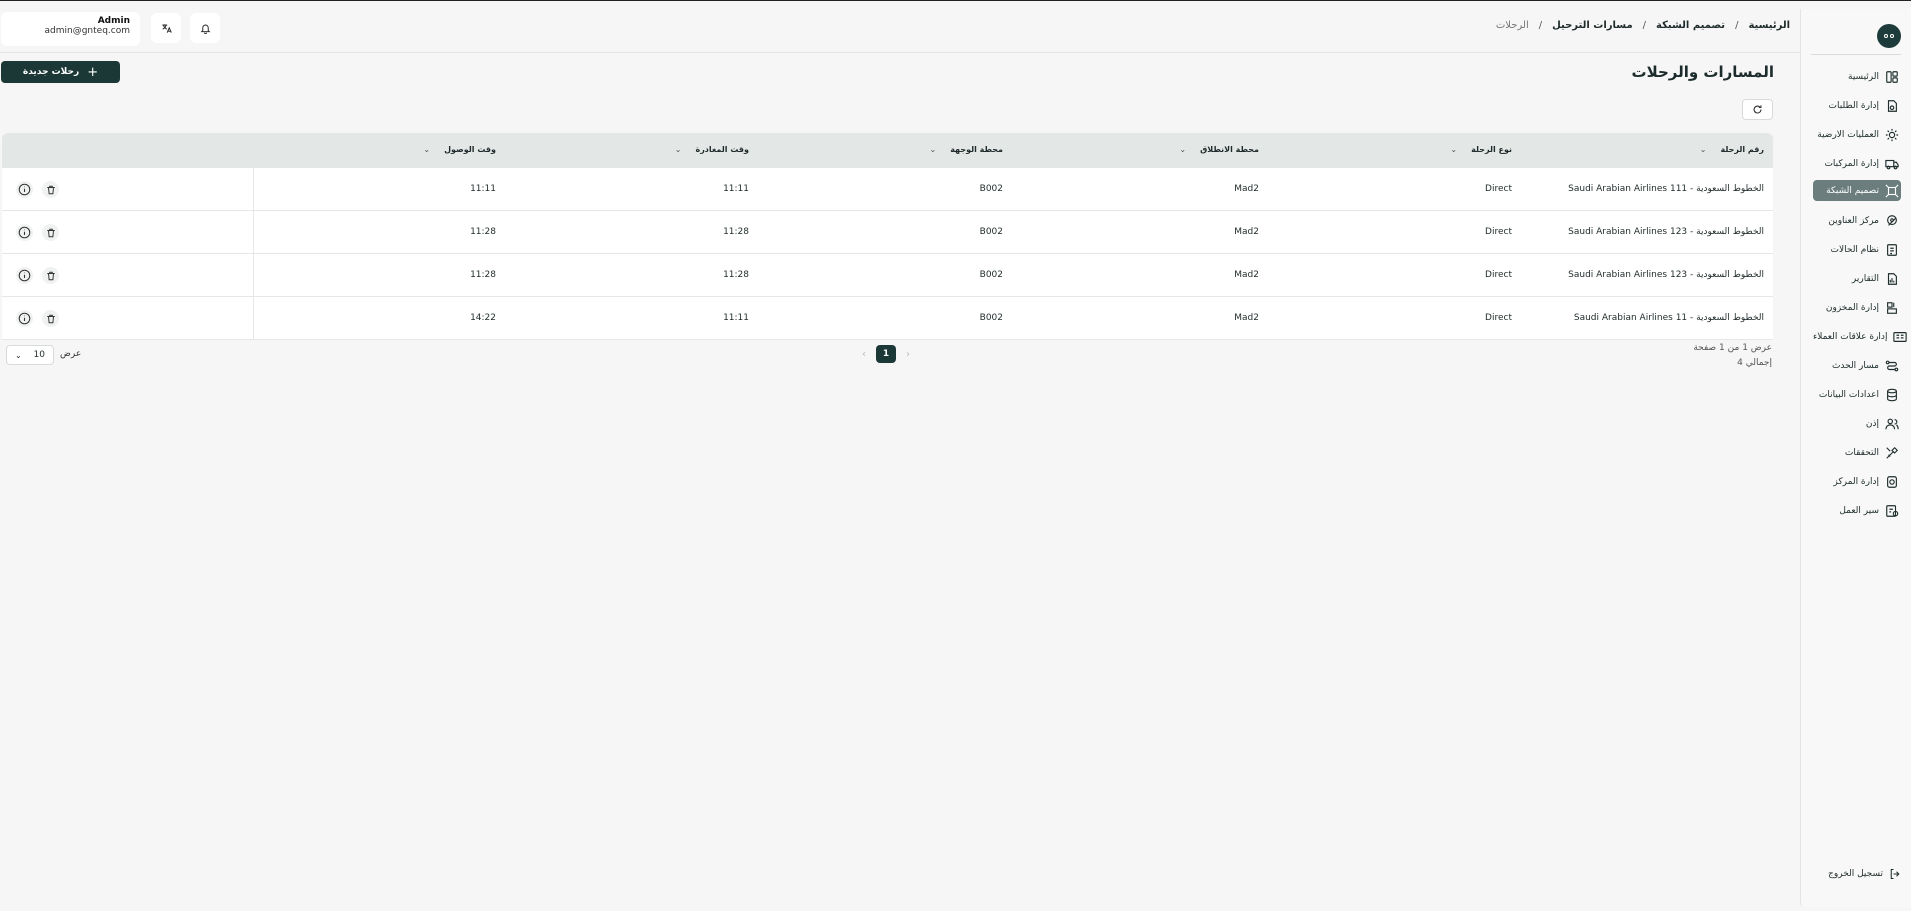  Describe the element at coordinates (1892, 394) in the screenshot. I see `database-icon` at that location.